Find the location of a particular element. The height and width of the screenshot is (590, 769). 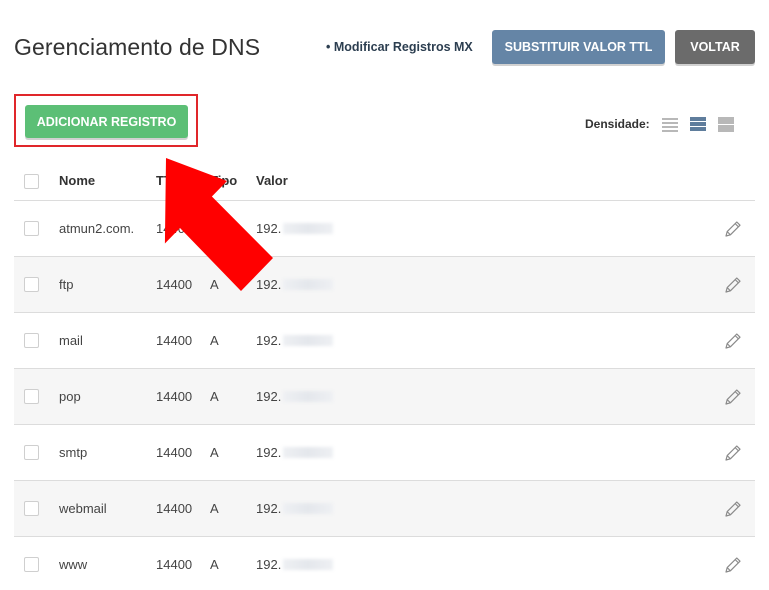

table-row: www 14400 A 192. is located at coordinates (384, 563).